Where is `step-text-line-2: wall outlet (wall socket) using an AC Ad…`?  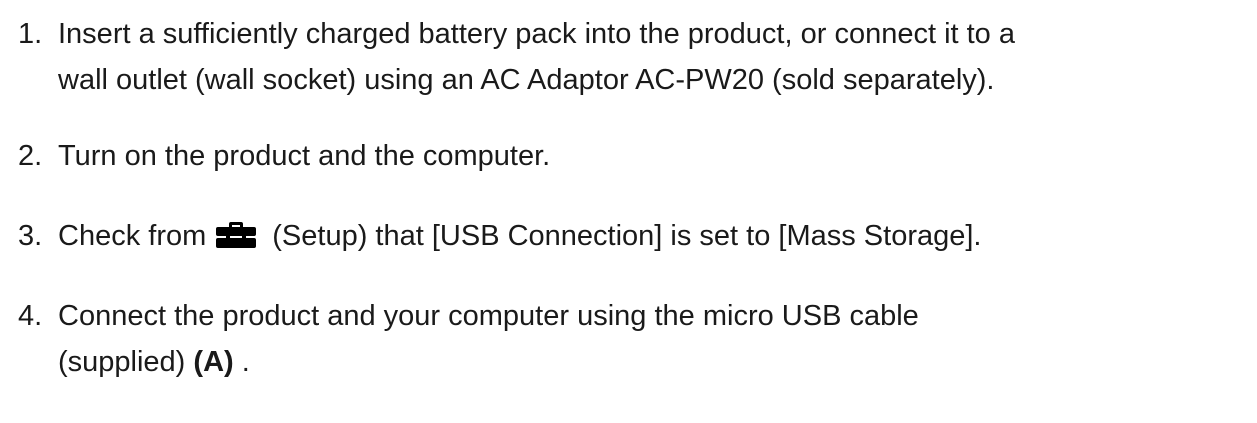
step-text-line-2: wall outlet (wall socket) using an AC Ad… is located at coordinates (526, 80).